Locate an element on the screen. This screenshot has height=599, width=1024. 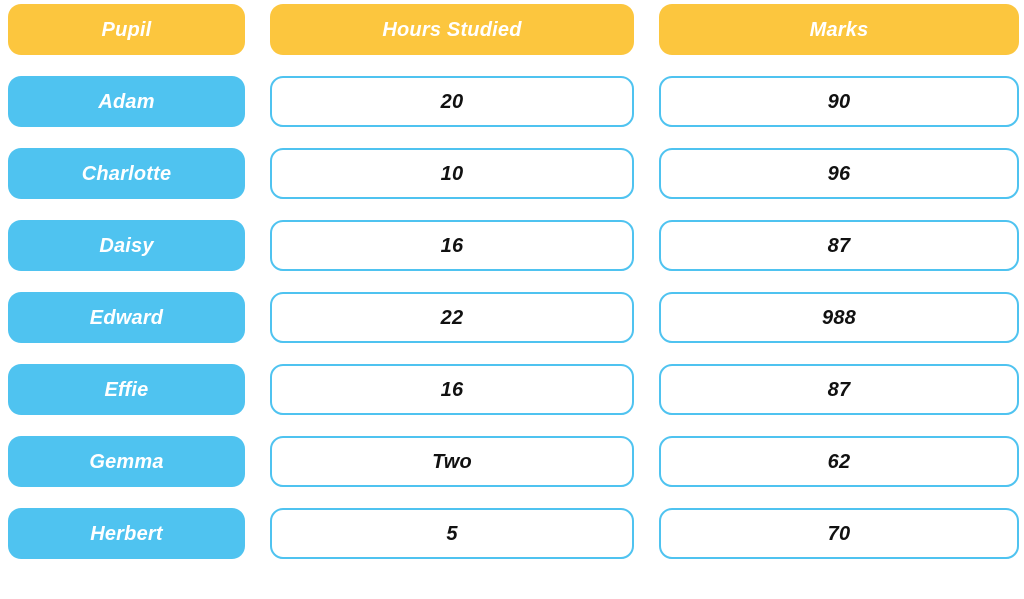
hours-value: 20 is located at coordinates (452, 101).